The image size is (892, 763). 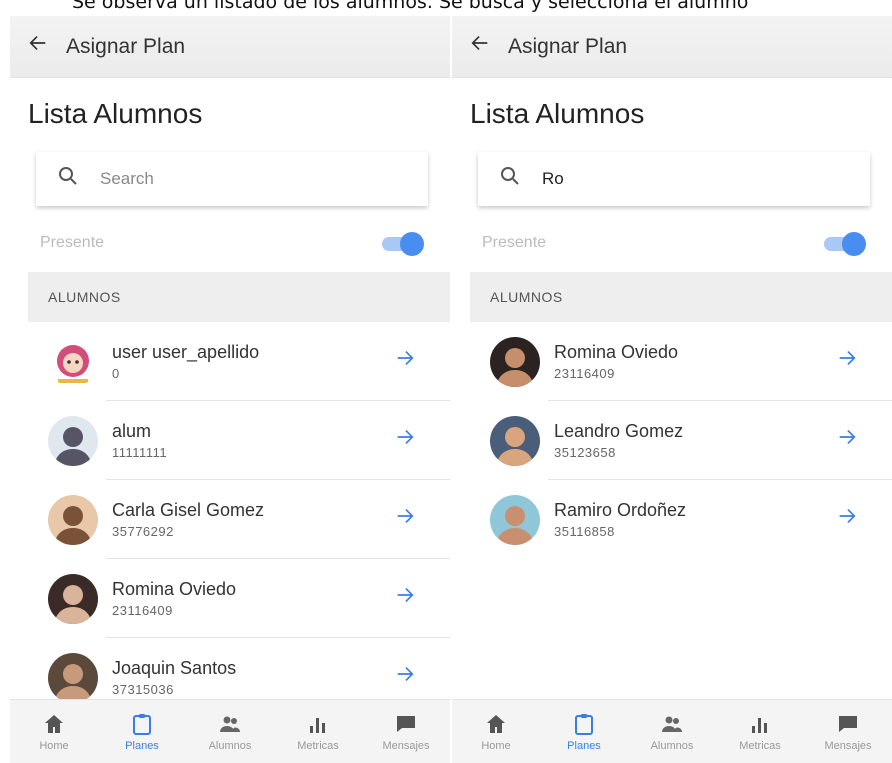 What do you see at coordinates (143, 531) in the screenshot?
I see `student-id: 35776292` at bounding box center [143, 531].